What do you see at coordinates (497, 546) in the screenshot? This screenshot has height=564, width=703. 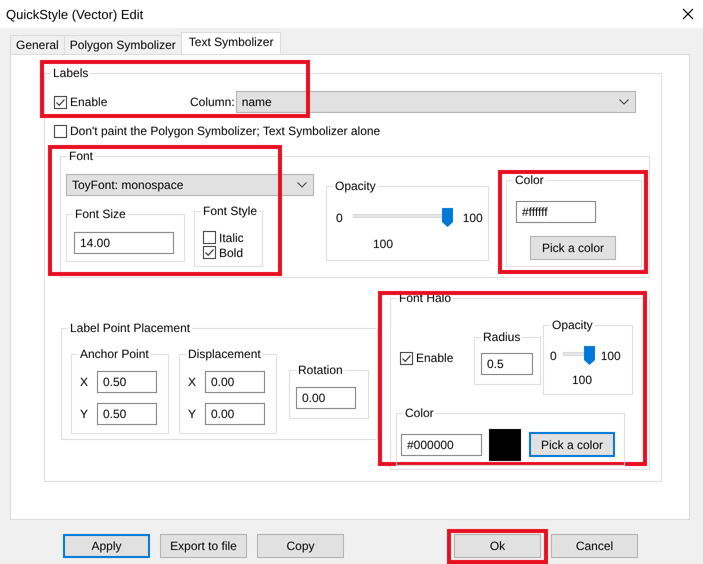 I see `dialog-button: Ok` at bounding box center [497, 546].